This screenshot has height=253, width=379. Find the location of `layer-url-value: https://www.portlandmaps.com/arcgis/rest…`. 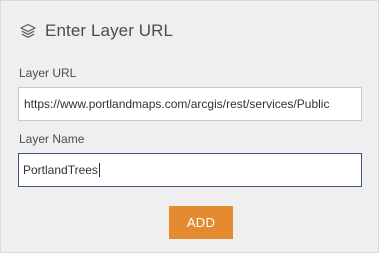

layer-url-value: https://www.portlandmaps.com/arcgis/rest… is located at coordinates (177, 104).